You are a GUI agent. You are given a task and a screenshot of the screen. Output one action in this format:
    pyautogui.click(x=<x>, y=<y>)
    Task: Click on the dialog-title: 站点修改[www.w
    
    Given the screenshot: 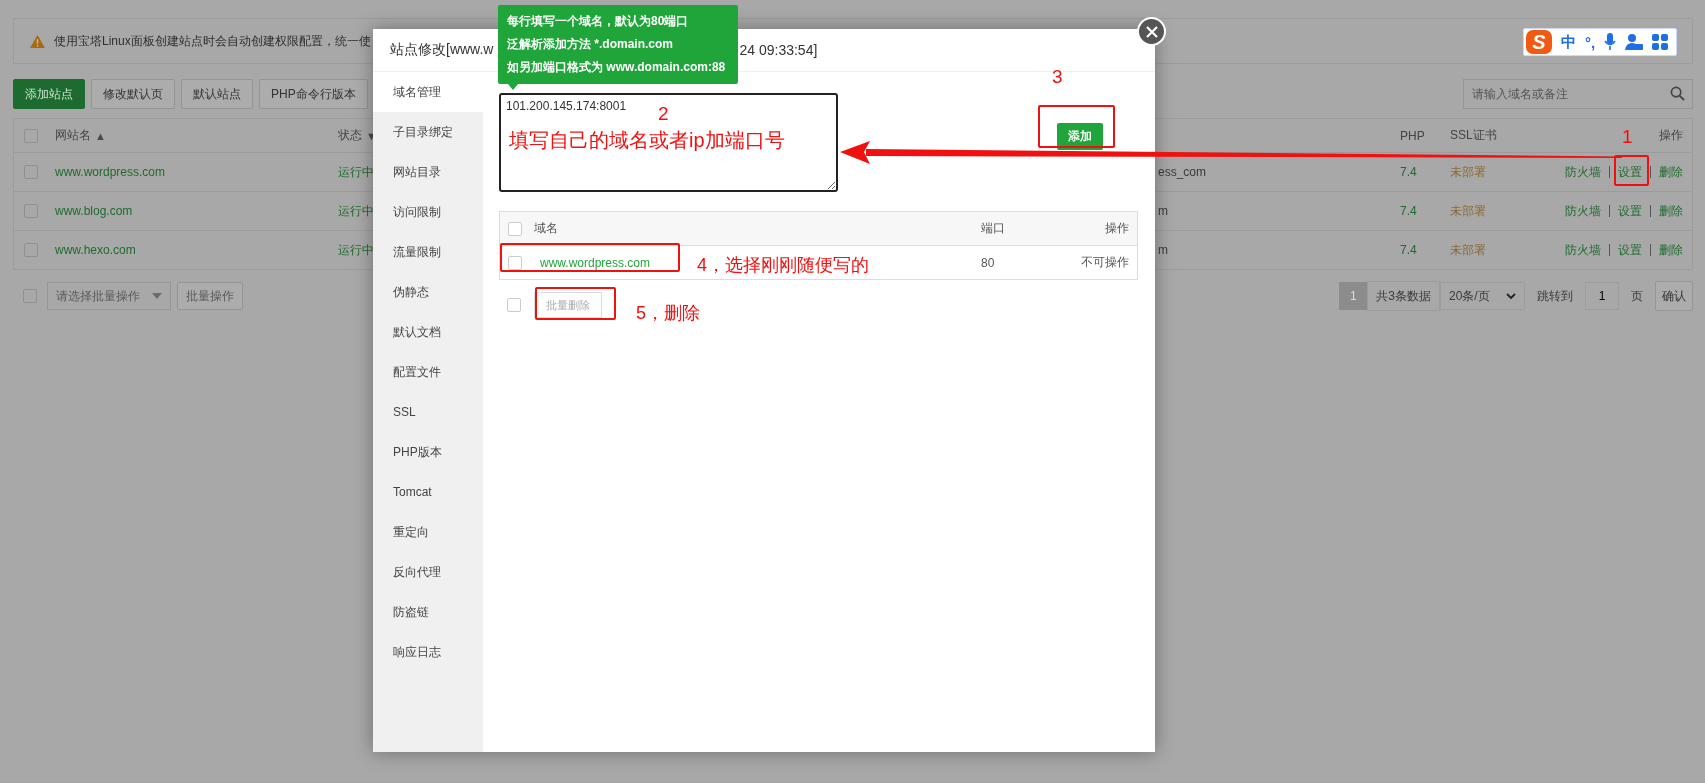 What is the action you would take?
    pyautogui.click(x=442, y=50)
    